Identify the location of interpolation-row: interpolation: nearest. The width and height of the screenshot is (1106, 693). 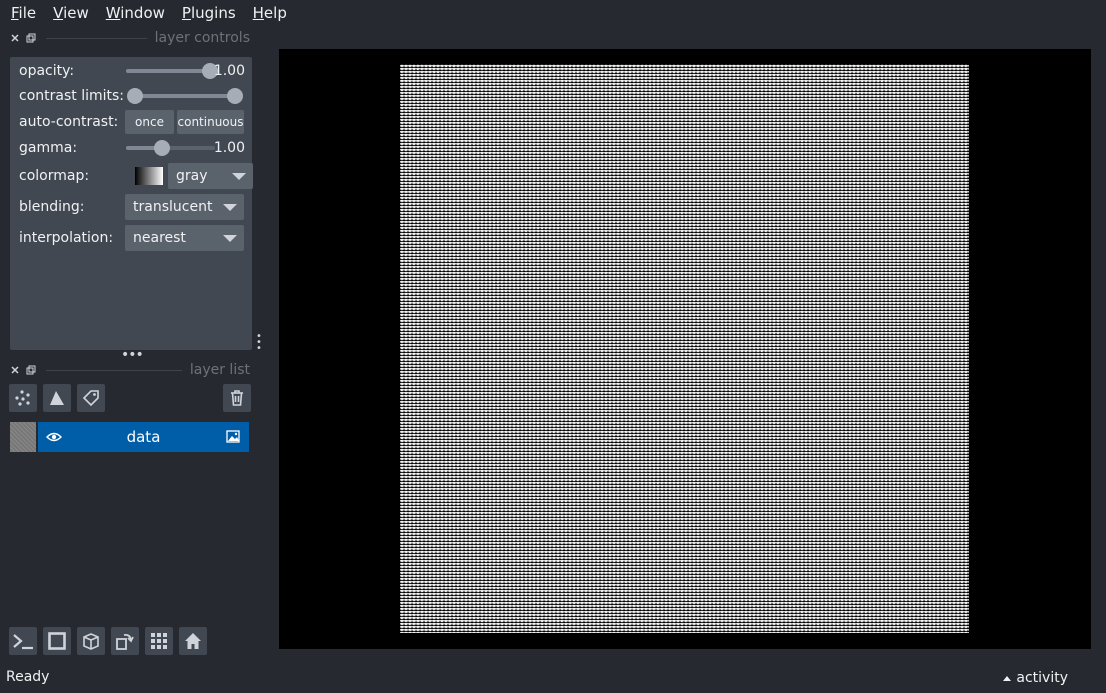
(132, 238).